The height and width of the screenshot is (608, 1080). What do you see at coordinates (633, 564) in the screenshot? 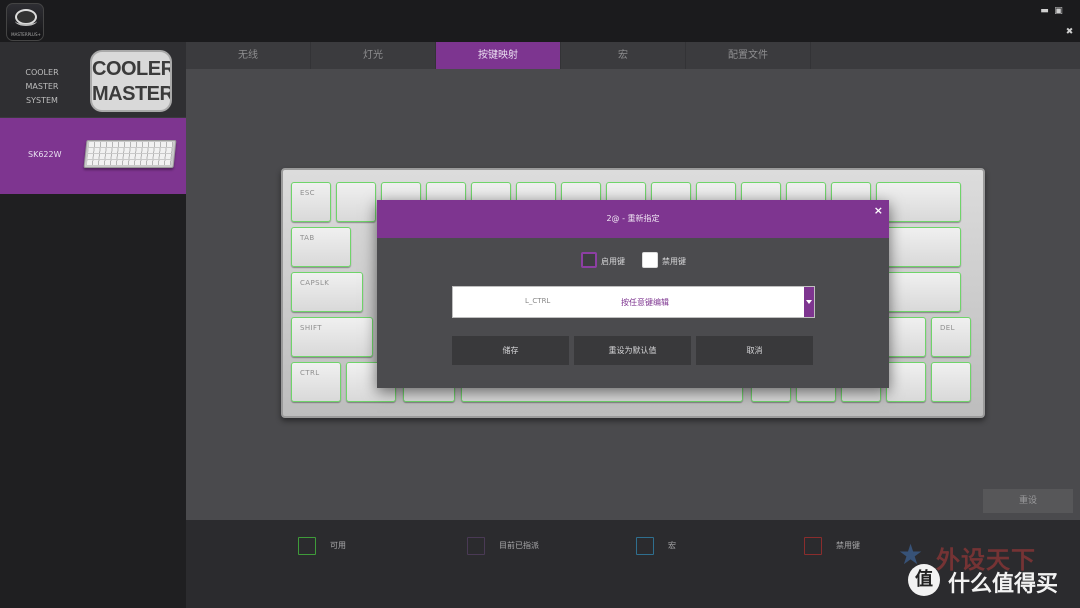
I see `legend-bar: 可用 目前已指派 宏 禁用键 ★ 外设天下 值 什么值得买` at bounding box center [633, 564].